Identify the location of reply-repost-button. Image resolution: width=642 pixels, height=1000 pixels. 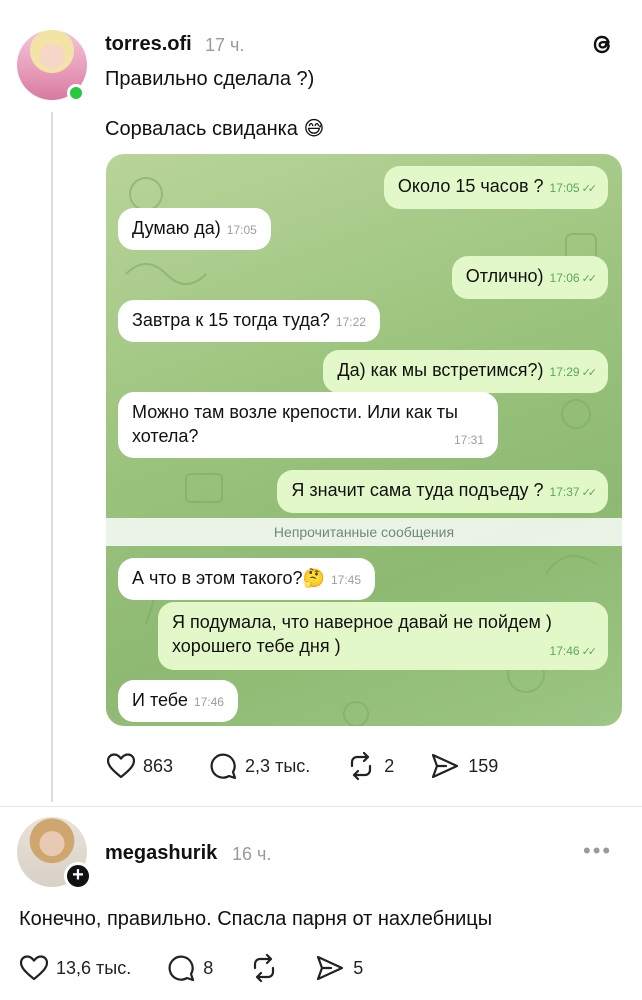
(264, 968).